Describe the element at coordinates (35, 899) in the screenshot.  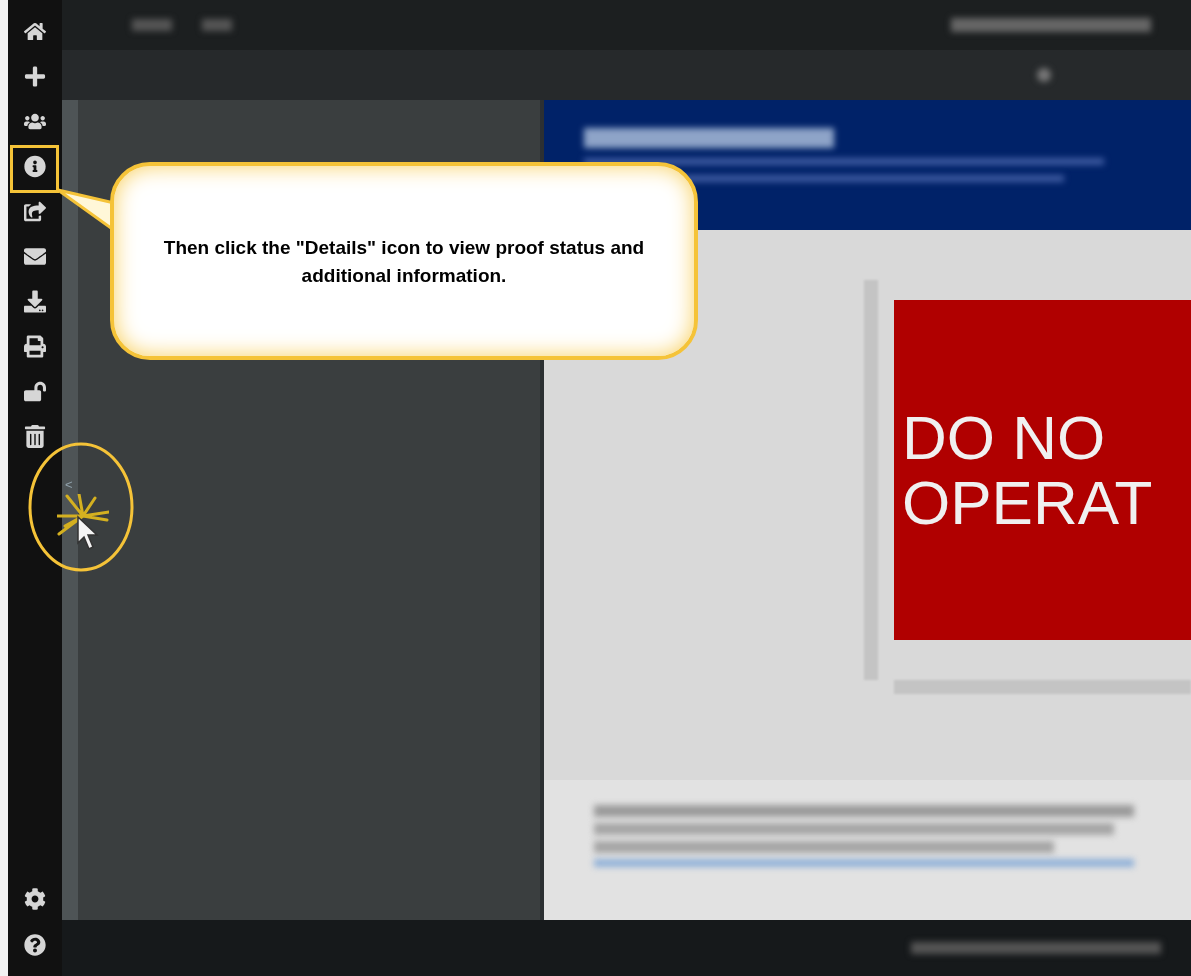
I see `settings-icon` at that location.